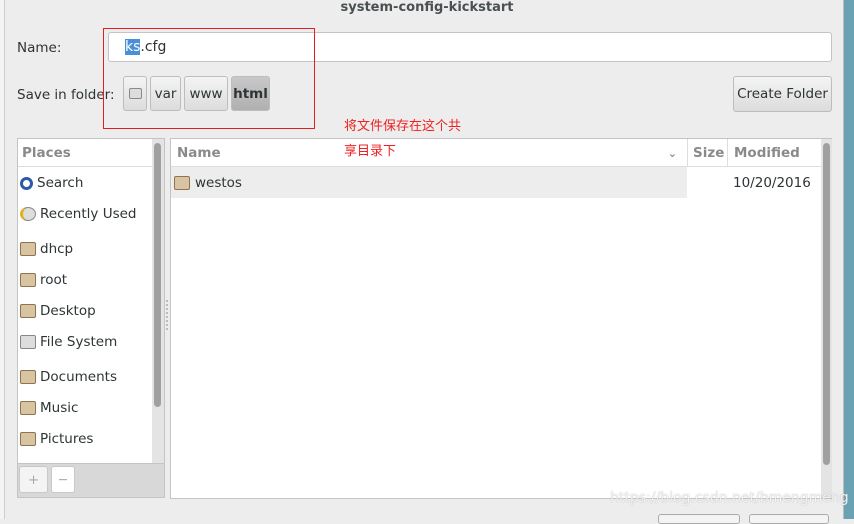 The width and height of the screenshot is (854, 524). Describe the element at coordinates (28, 408) in the screenshot. I see `music-folder-icon` at that location.